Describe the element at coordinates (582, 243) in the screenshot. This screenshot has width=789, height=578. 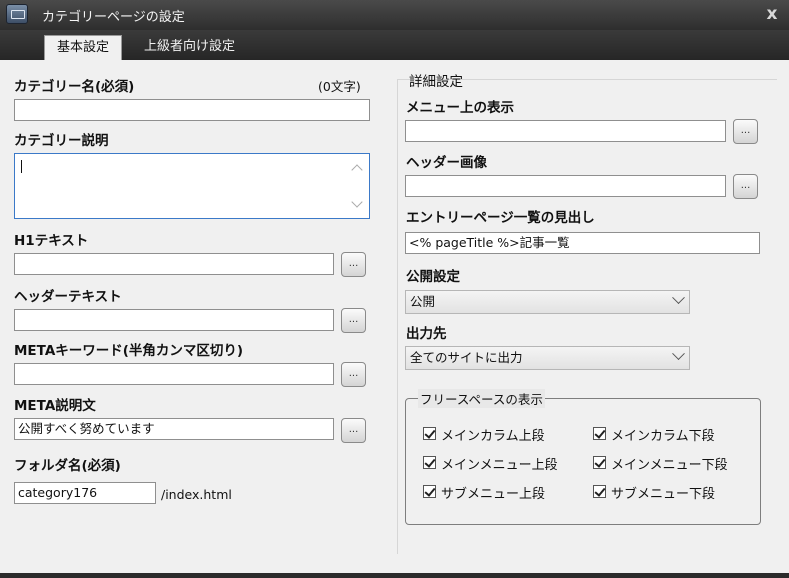
I see `entry-heading-input: <% pageTitle %>記事一覧` at that location.